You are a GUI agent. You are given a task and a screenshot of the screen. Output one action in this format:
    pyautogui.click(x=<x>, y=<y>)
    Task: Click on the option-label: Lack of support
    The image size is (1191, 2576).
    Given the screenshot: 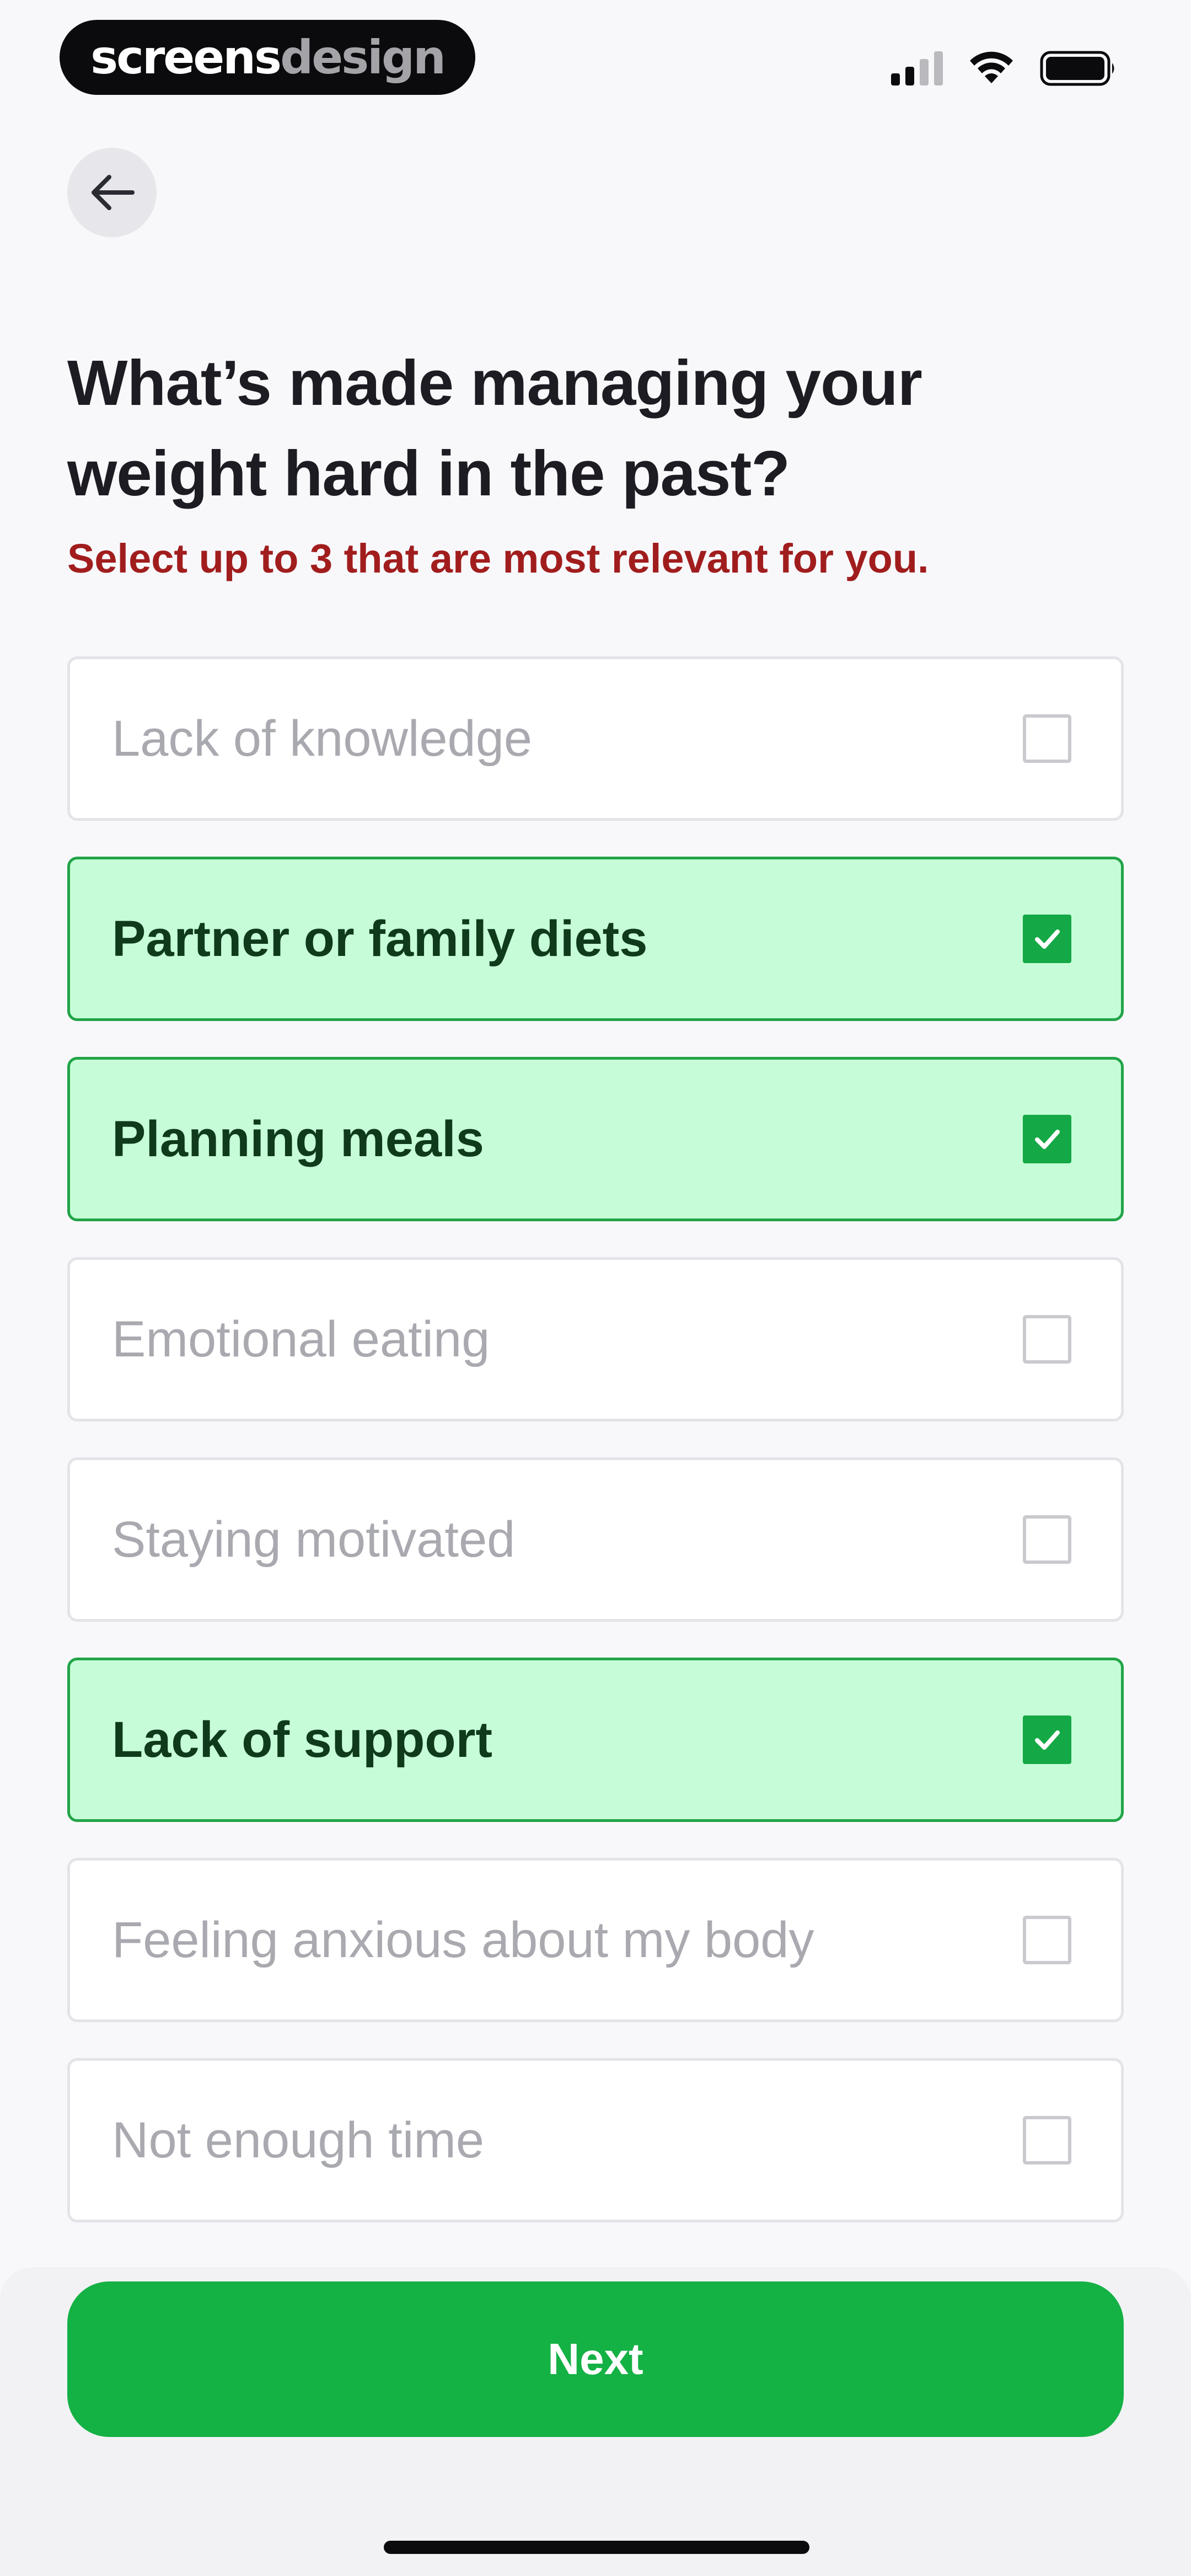 What is the action you would take?
    pyautogui.click(x=302, y=1739)
    